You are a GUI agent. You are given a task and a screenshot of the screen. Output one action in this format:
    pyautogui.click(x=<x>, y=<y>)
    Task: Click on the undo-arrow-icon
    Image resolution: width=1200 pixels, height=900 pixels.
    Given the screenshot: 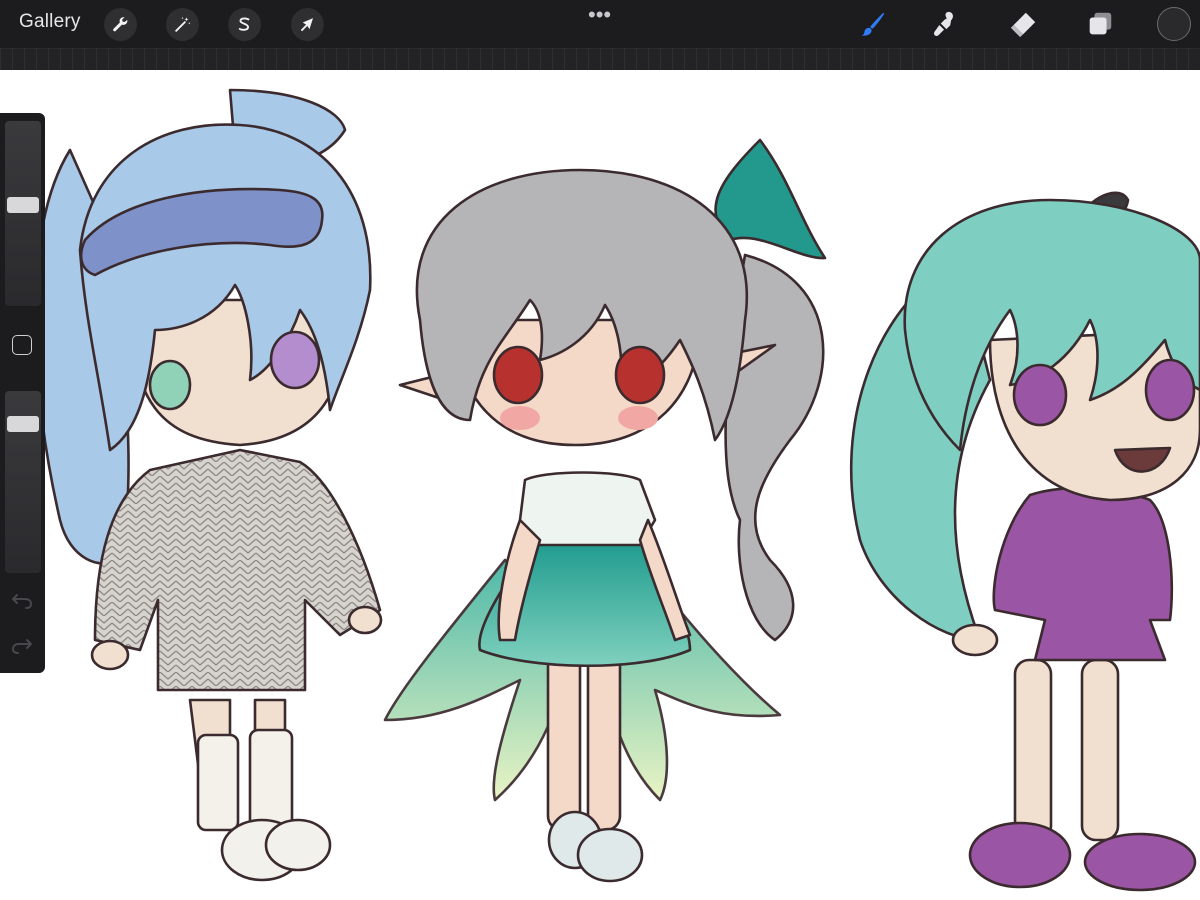 What is the action you would take?
    pyautogui.click(x=22, y=601)
    